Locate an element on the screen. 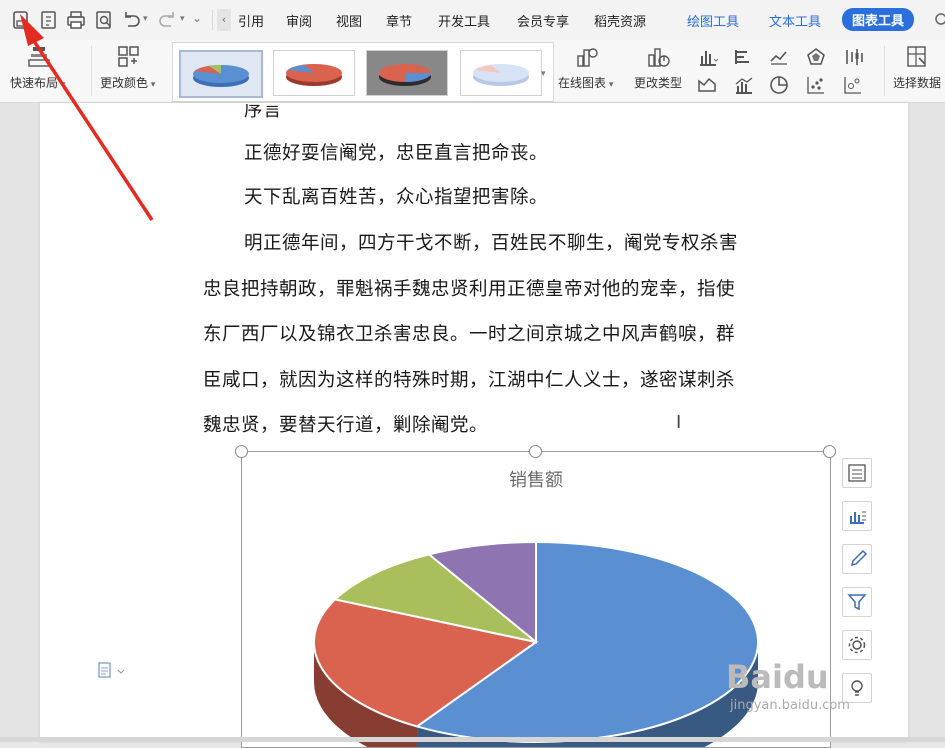 This screenshot has height=748, width=945. ribbon-toolbar: 快速布局 ▾ 更改颜色 ▾ ▾ 在线图表 ▾ 更改类型 选择数据 is located at coordinates (472, 71).